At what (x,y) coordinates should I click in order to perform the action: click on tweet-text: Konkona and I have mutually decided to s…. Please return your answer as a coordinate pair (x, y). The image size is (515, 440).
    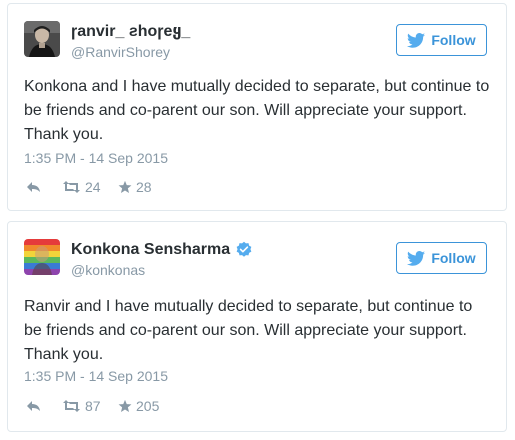
    Looking at the image, I should click on (257, 110).